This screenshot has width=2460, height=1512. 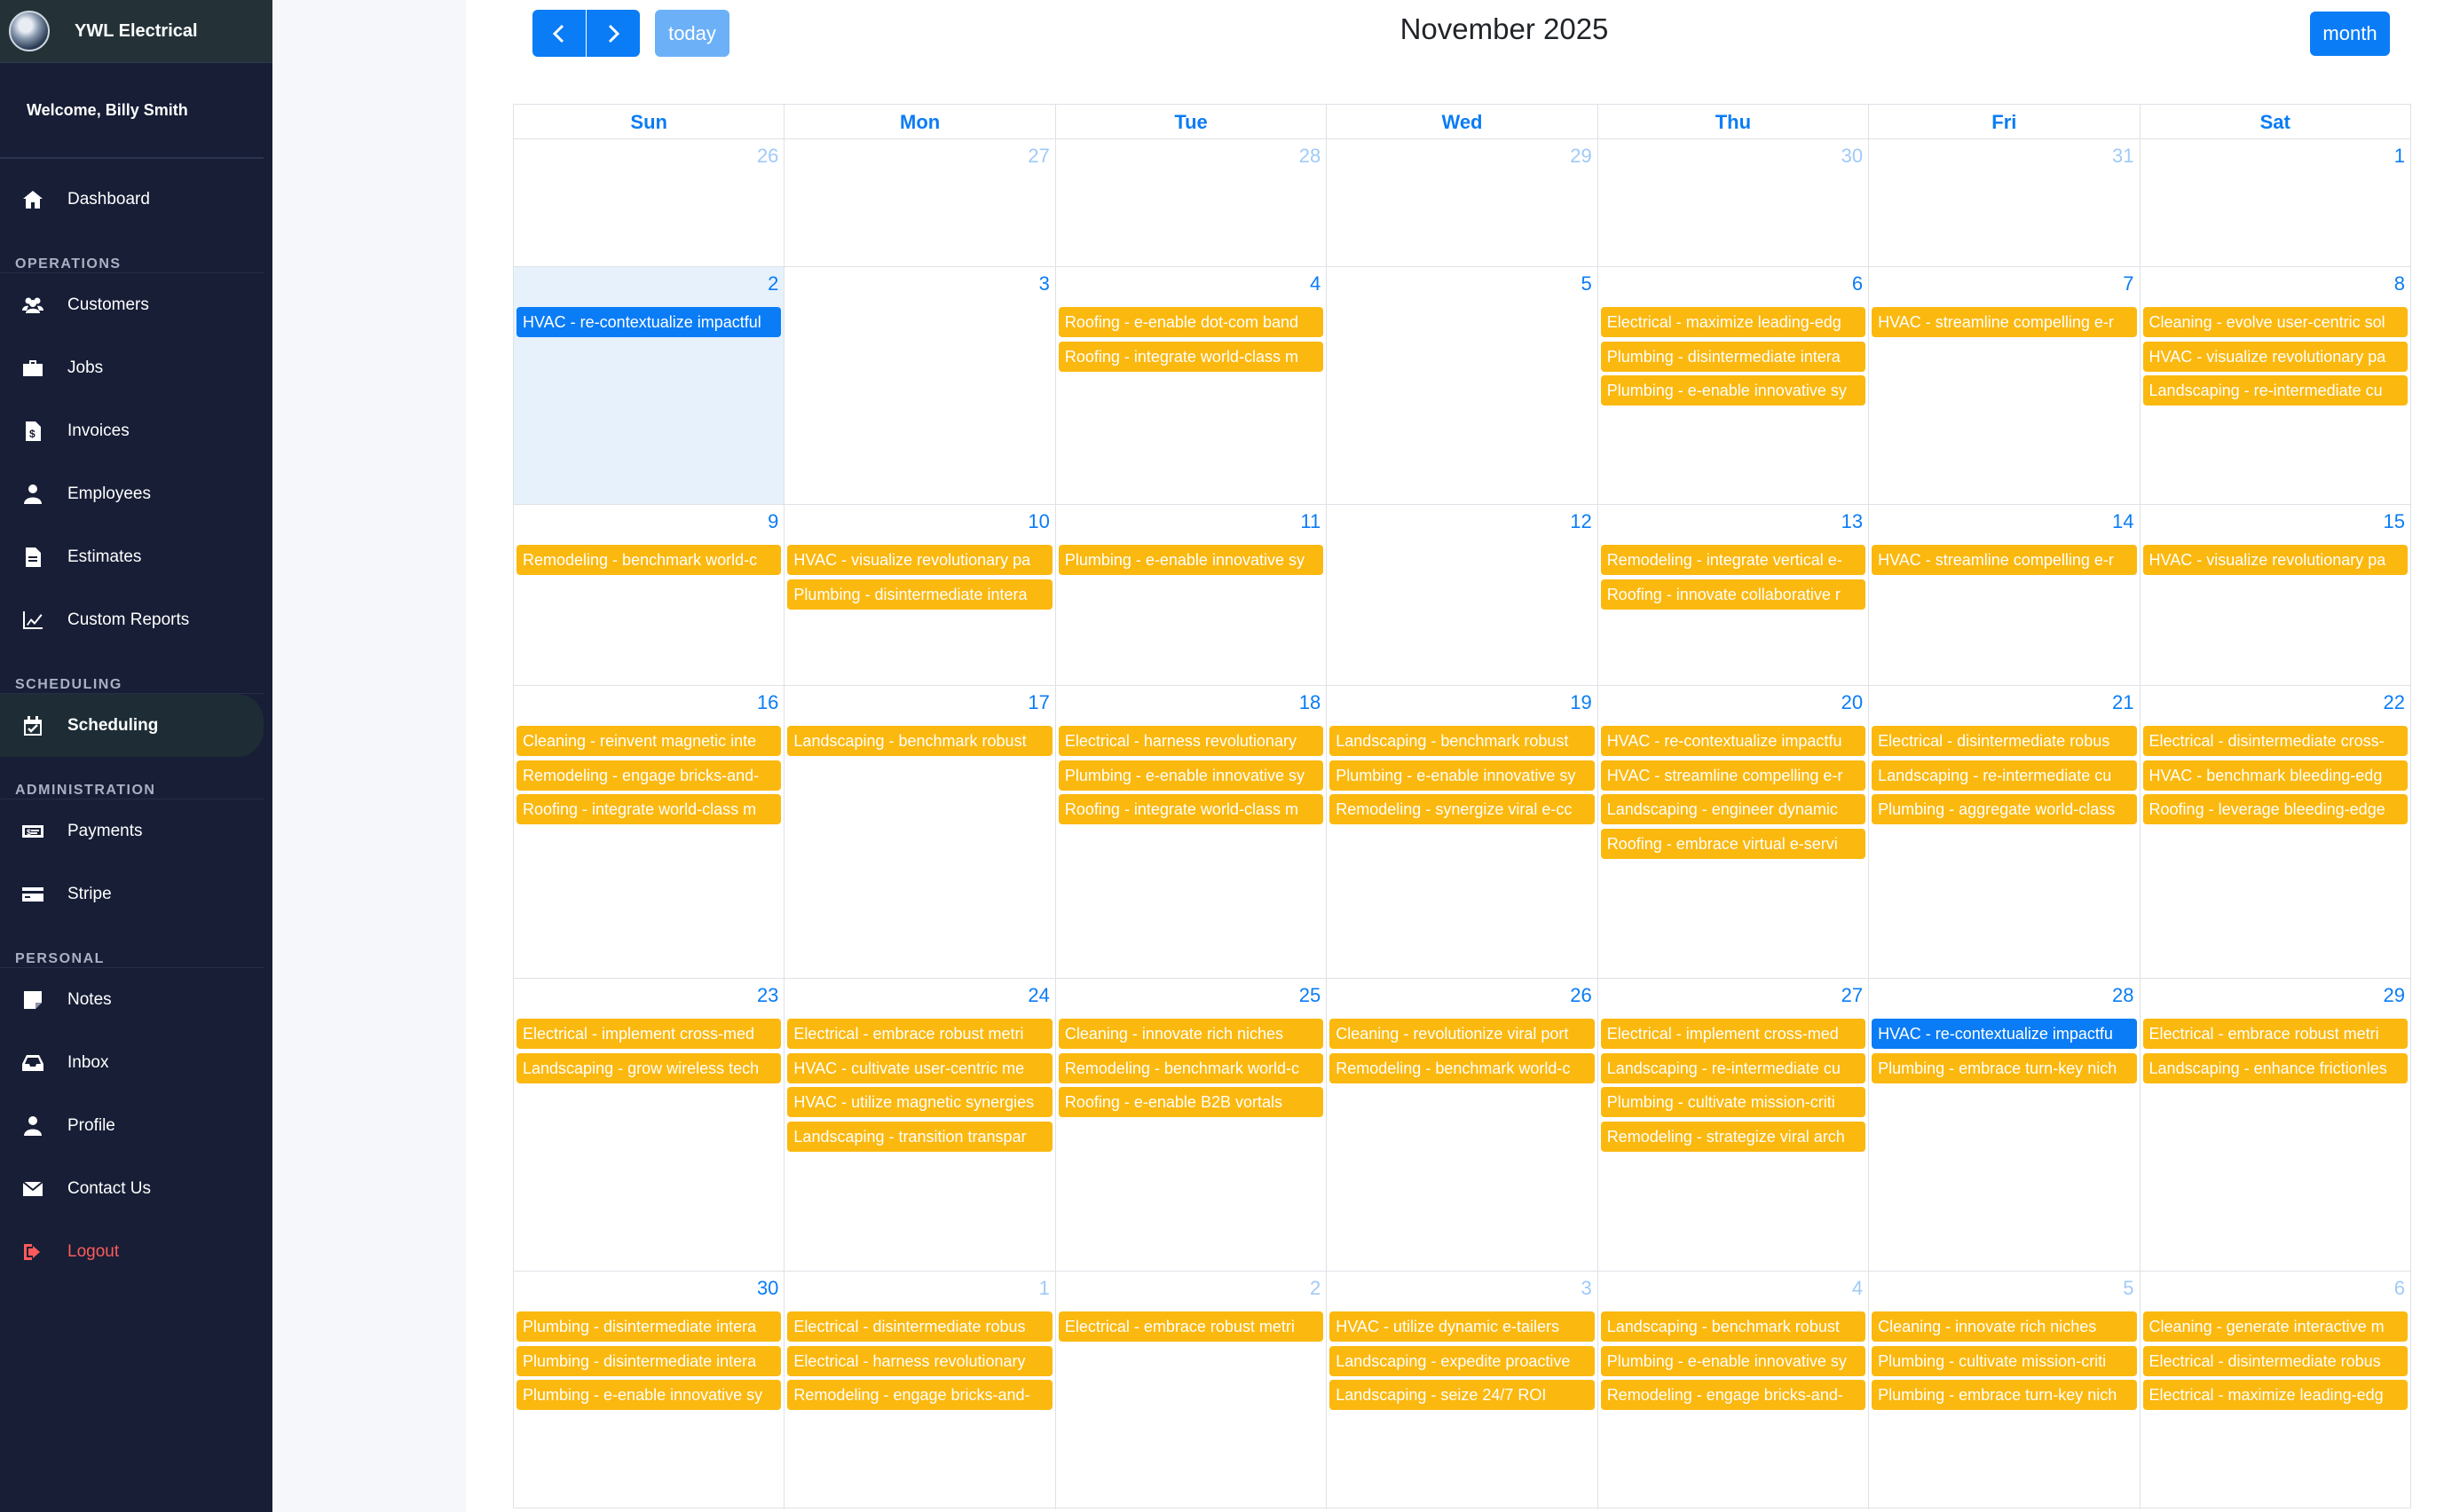 I want to click on day-number: 25, so click(x=1310, y=995).